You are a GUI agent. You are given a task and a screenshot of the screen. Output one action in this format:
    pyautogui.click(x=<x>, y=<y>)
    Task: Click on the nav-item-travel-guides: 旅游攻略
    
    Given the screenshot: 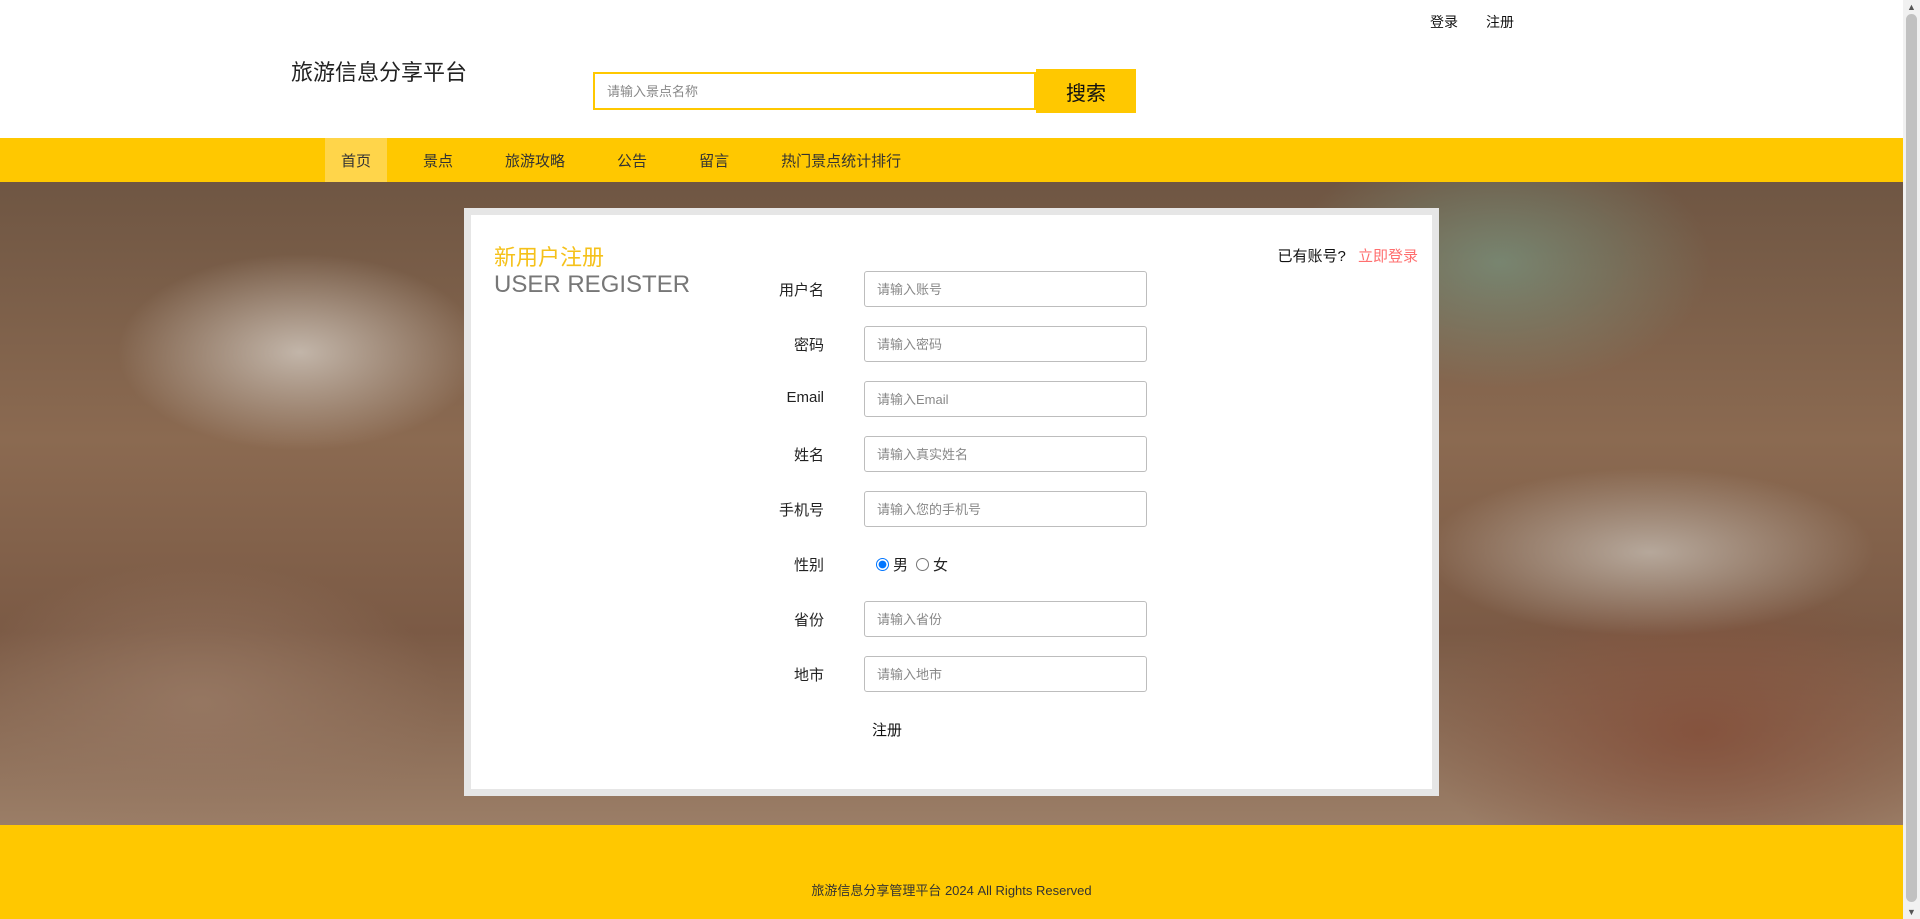 What is the action you would take?
    pyautogui.click(x=535, y=160)
    